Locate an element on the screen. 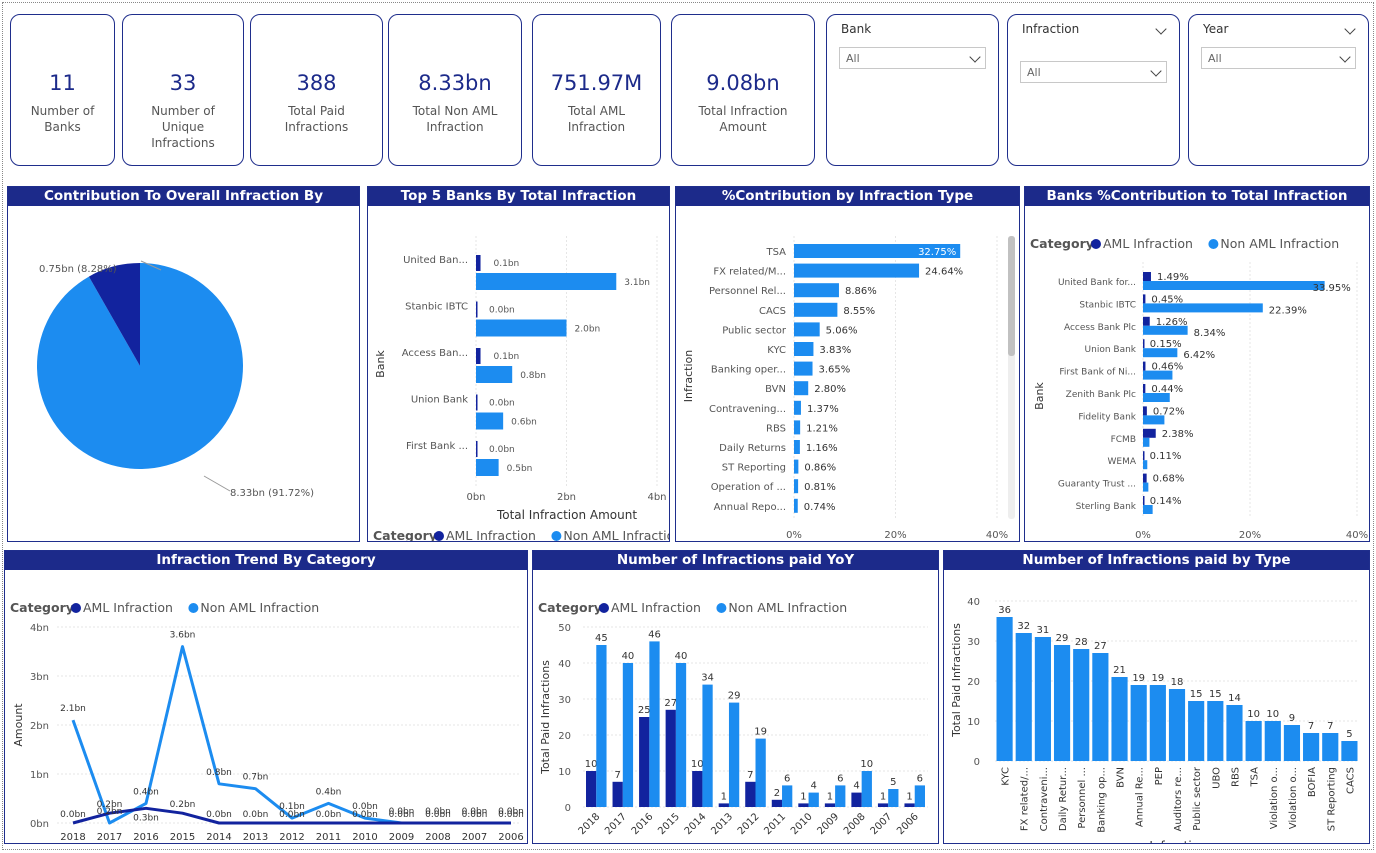 Image resolution: width=1376 pixels, height=853 pixels. y-tick-label: 0bn is located at coordinates (39, 824).